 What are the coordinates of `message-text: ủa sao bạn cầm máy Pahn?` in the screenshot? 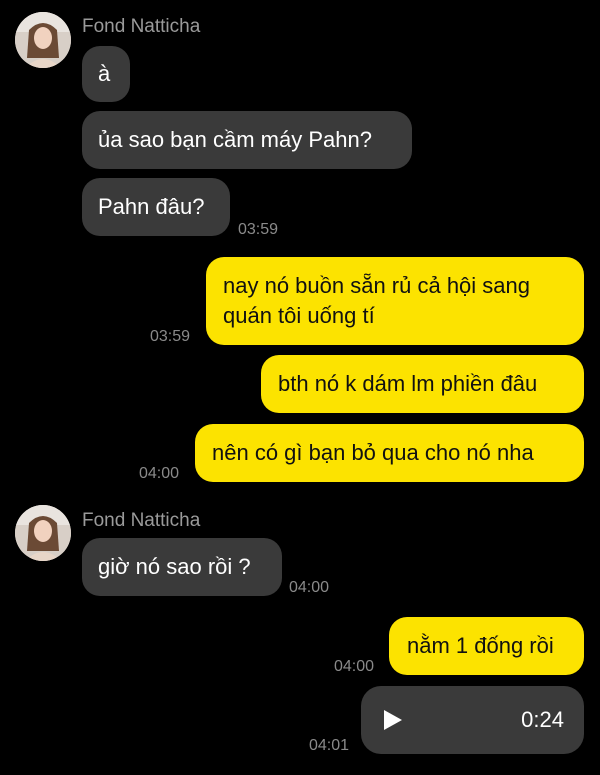 It's located at (235, 139).